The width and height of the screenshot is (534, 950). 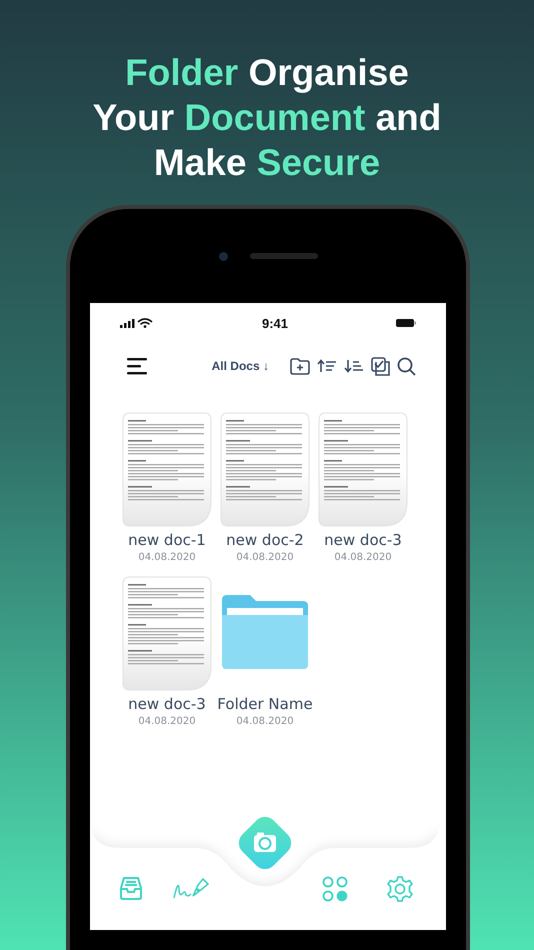 What do you see at coordinates (380, 366) in the screenshot?
I see `select-all-icon` at bounding box center [380, 366].